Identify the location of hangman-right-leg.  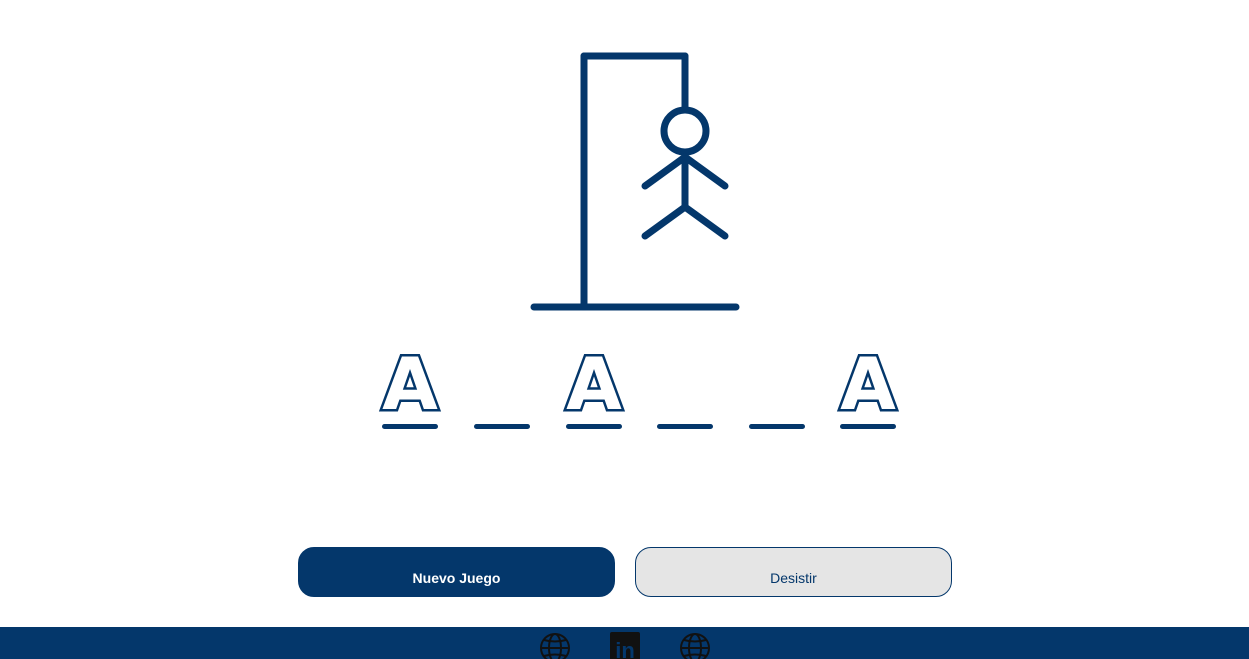
(705, 221).